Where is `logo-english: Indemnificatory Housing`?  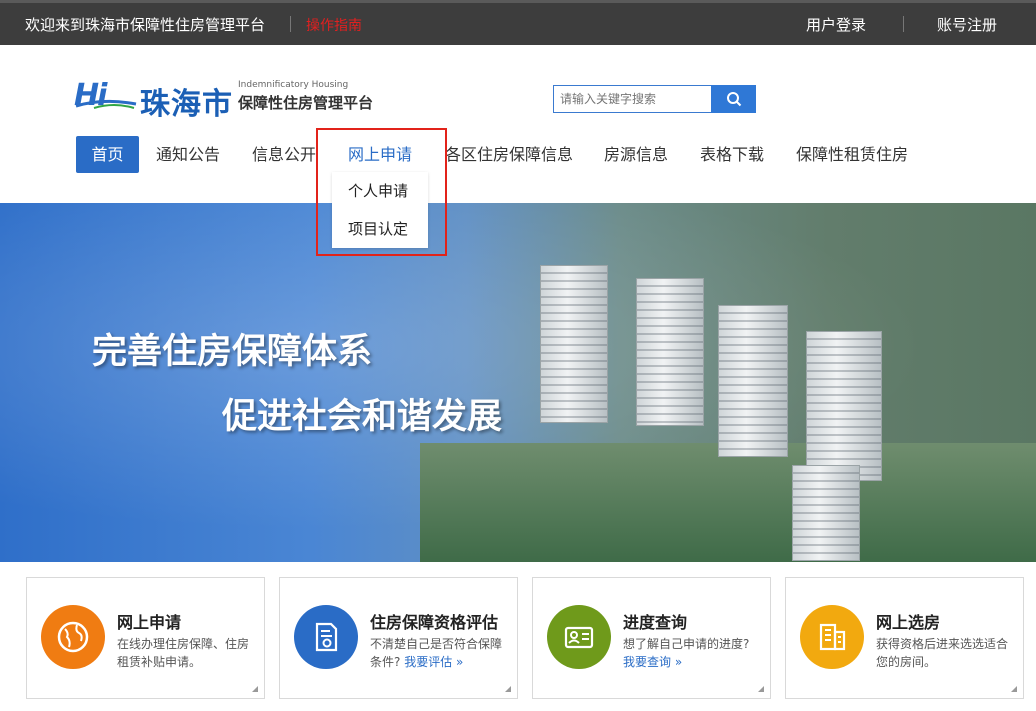 logo-english: Indemnificatory Housing is located at coordinates (293, 85).